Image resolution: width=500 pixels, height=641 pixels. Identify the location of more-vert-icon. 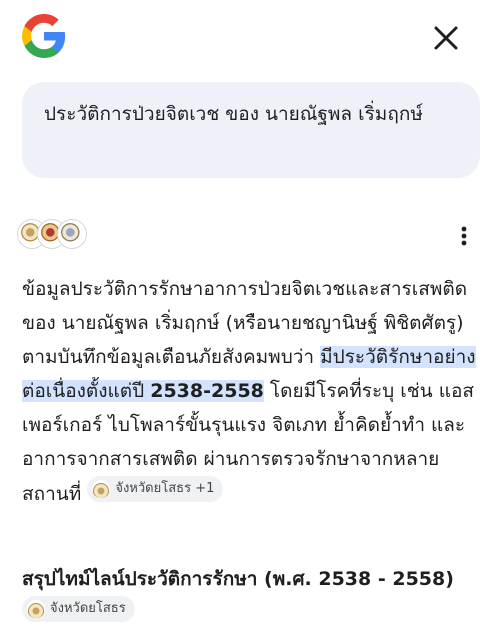
(464, 236).